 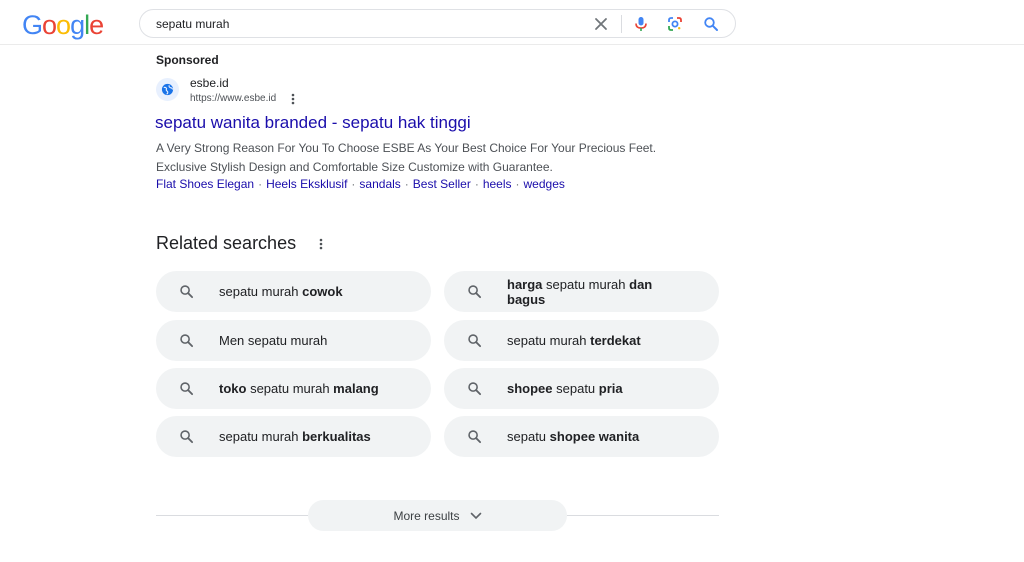 I want to click on related-search-chip: sepatu murah berkualitas, so click(x=293, y=436).